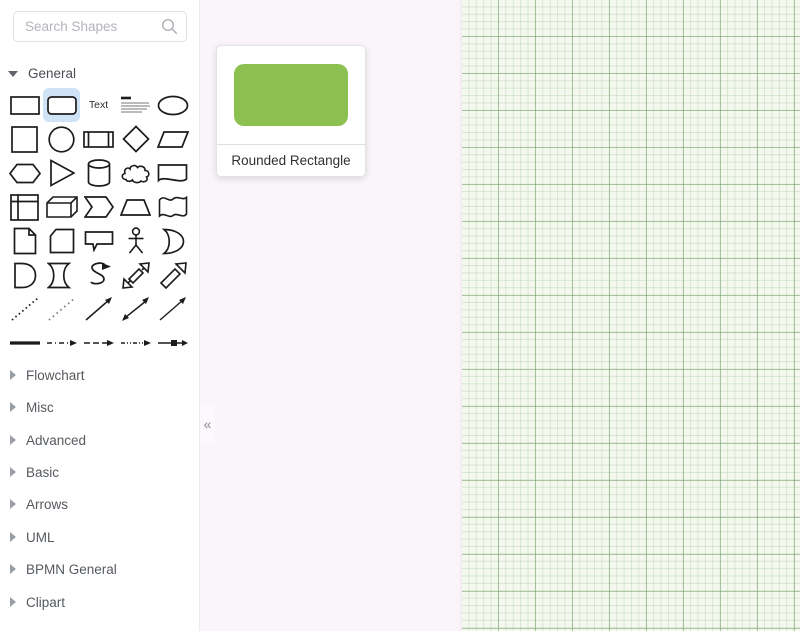  I want to click on shape-circle, so click(61, 139).